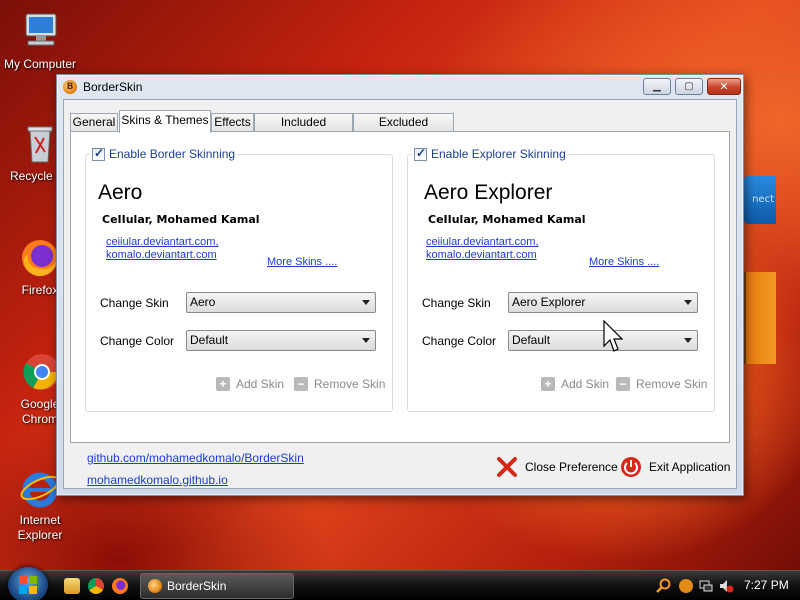 Image resolution: width=800 pixels, height=600 pixels. Describe the element at coordinates (403, 129) in the screenshot. I see `tab-excluded-windows: Excluded Windows` at that location.